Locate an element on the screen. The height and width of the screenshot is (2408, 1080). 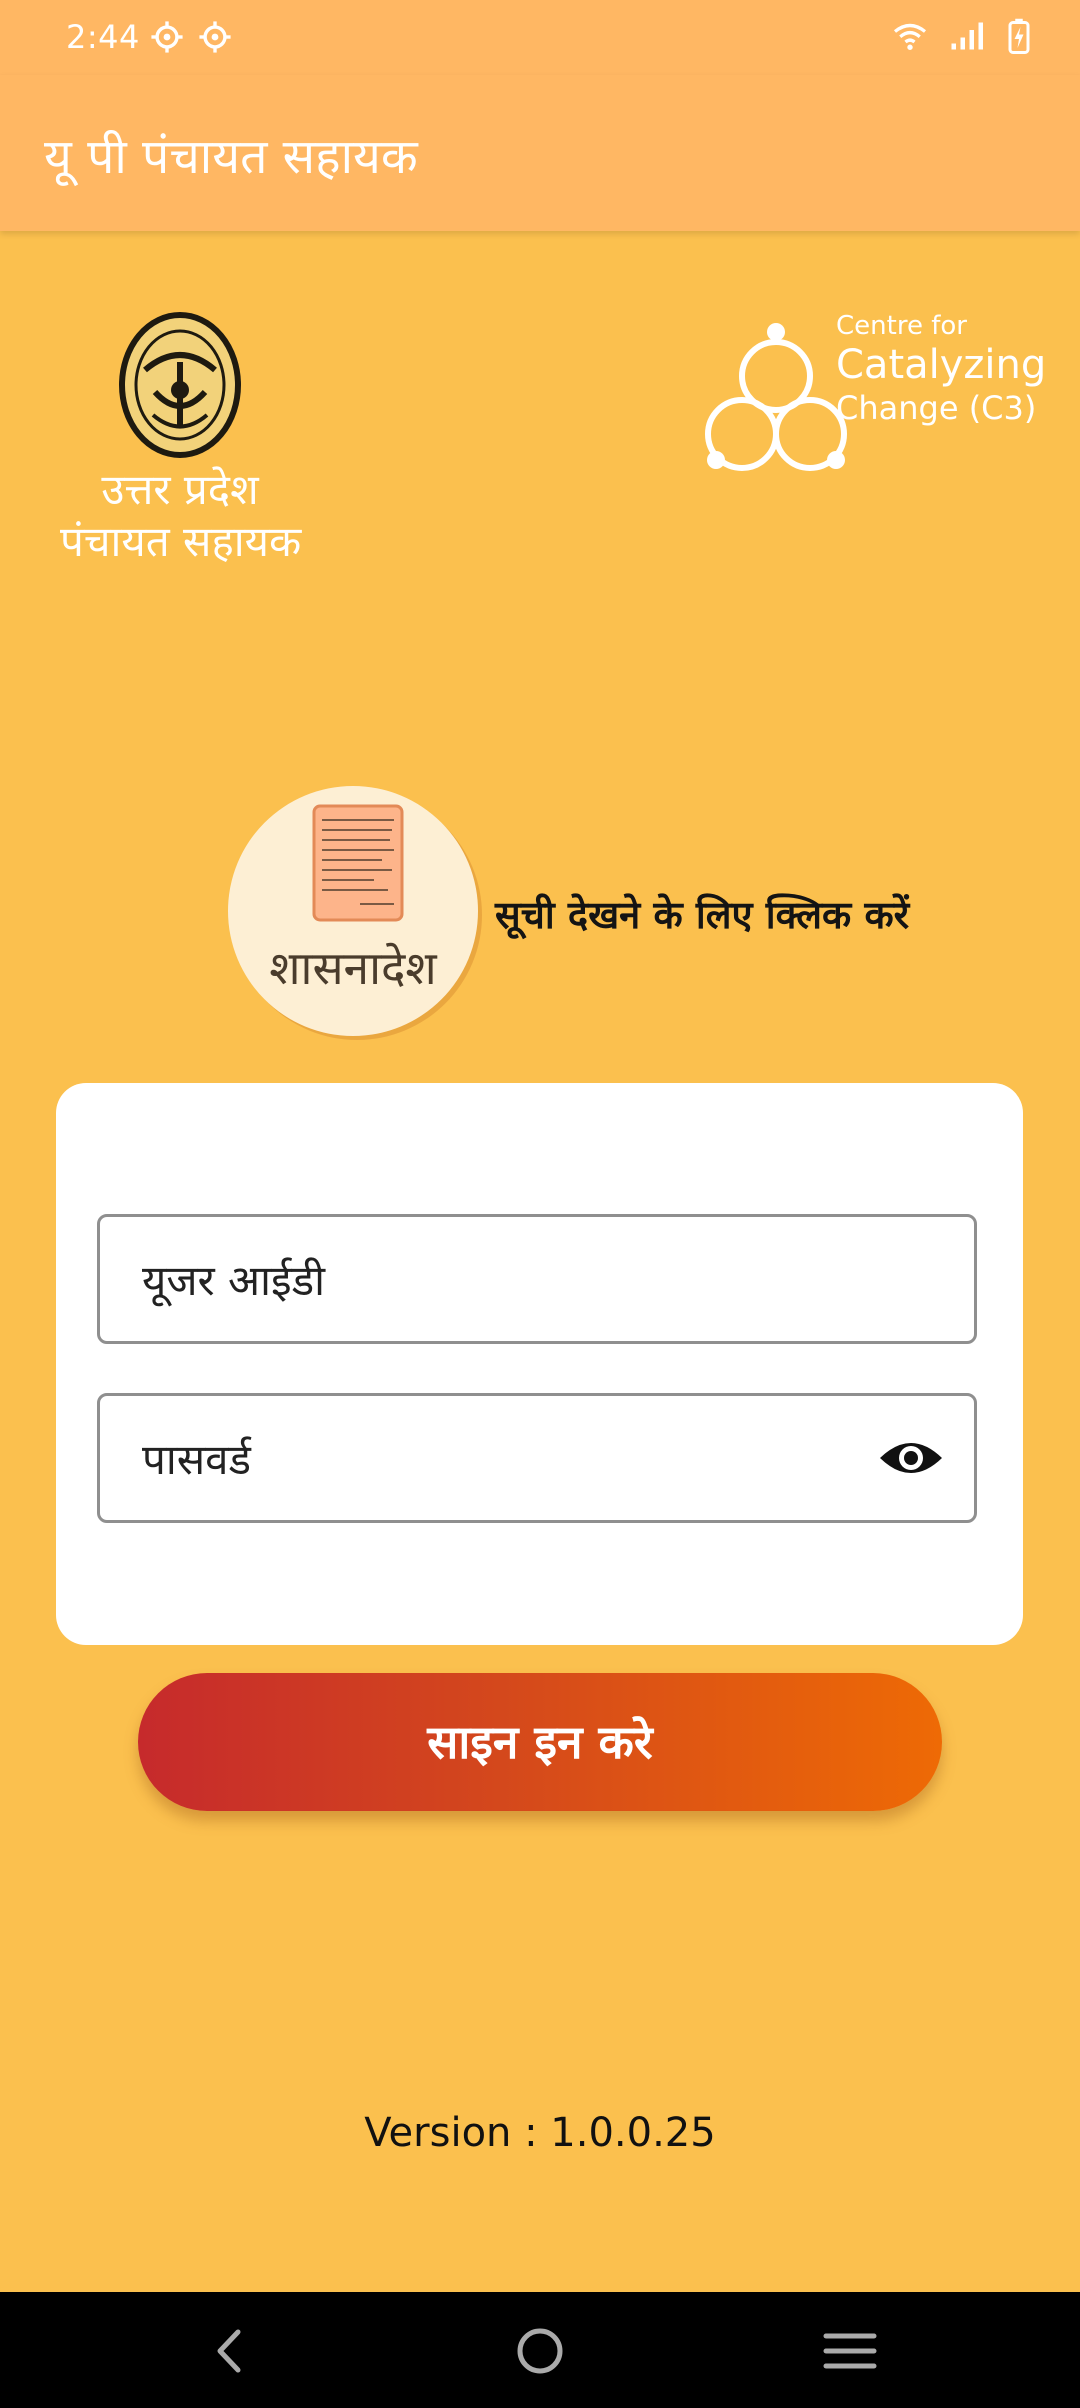
c3-line2: Catalyzing is located at coordinates (941, 365).